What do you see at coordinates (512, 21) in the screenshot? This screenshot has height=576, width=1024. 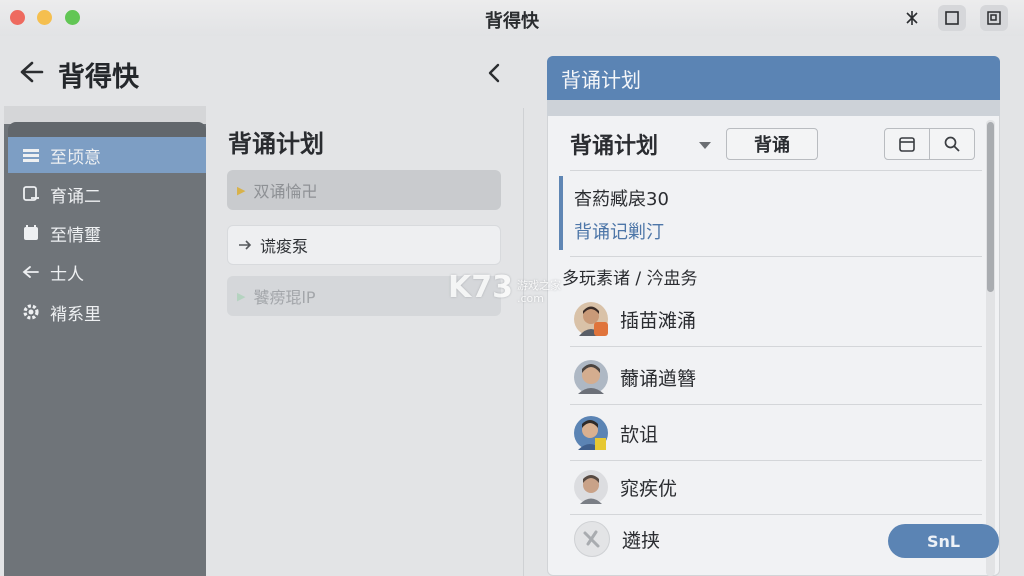 I see `window-title: 背得快` at bounding box center [512, 21].